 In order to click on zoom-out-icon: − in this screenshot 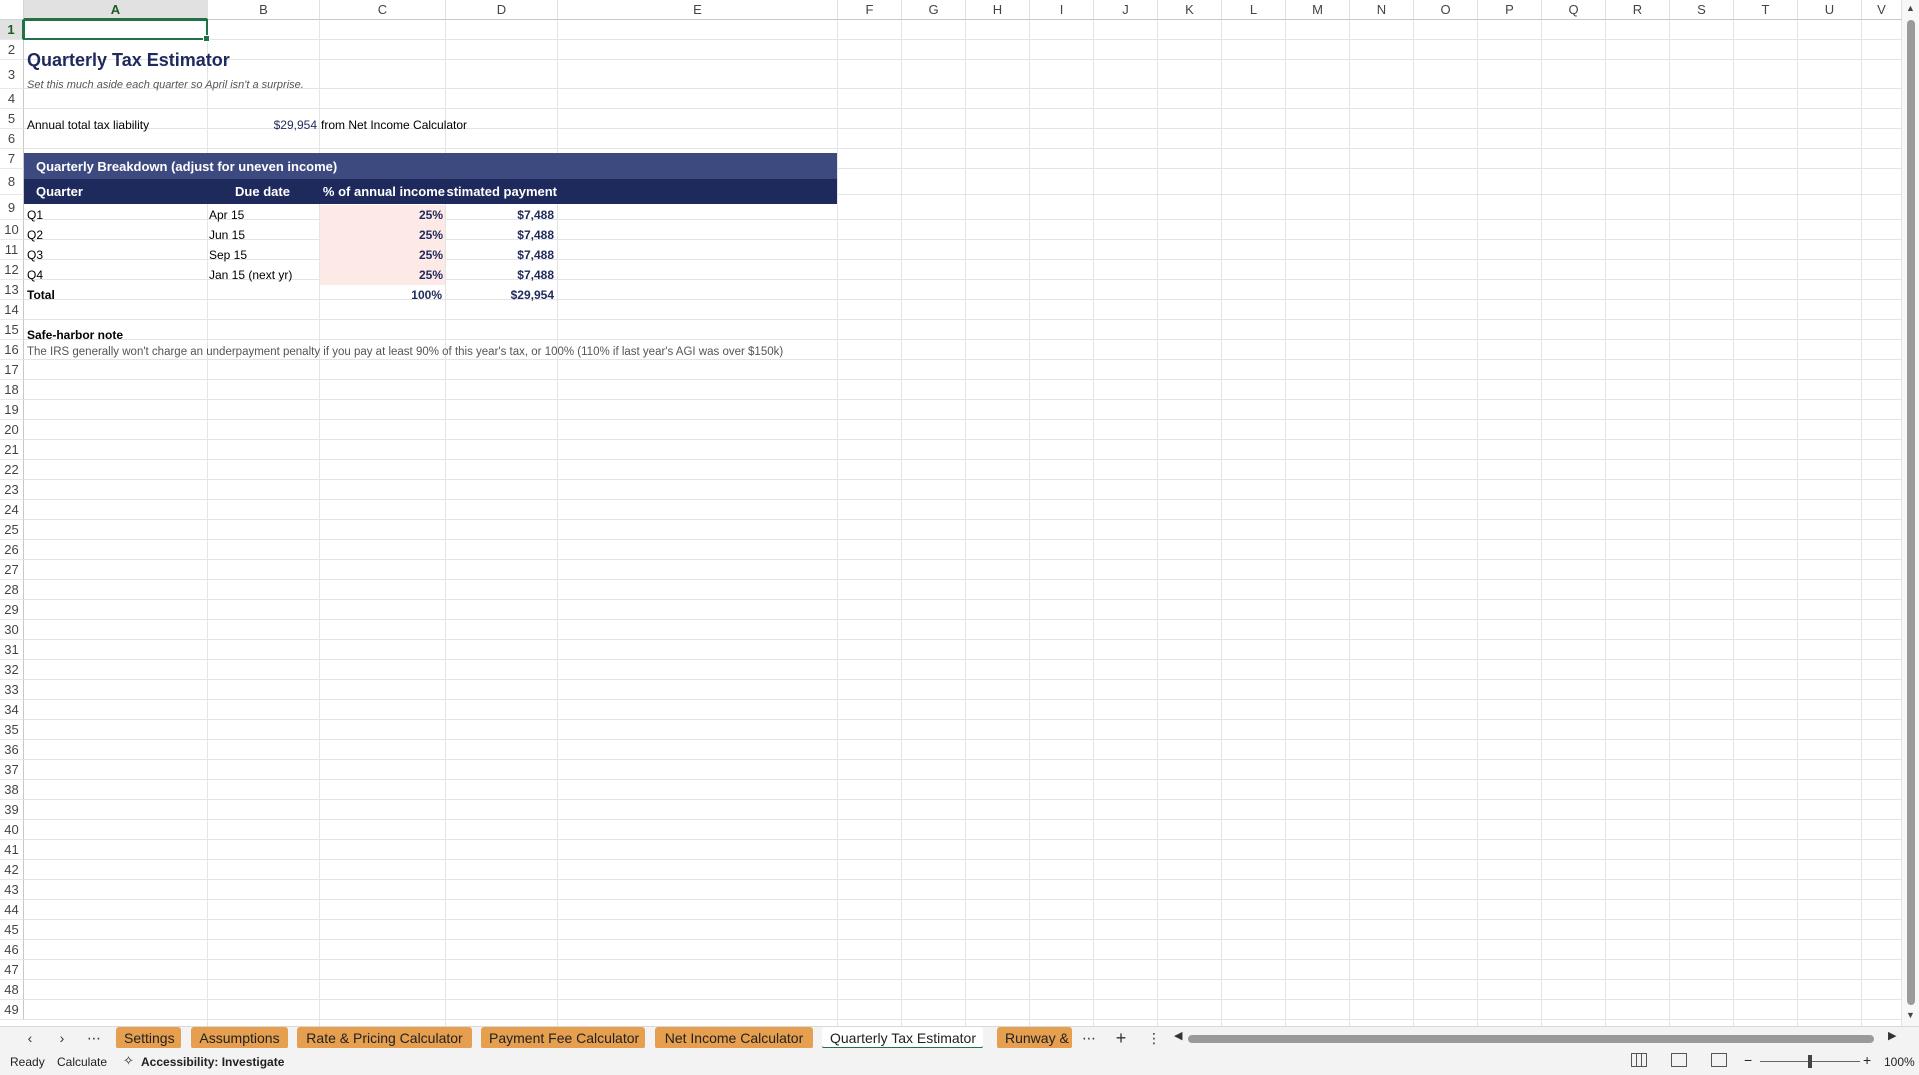, I will do `click(1748, 1060)`.